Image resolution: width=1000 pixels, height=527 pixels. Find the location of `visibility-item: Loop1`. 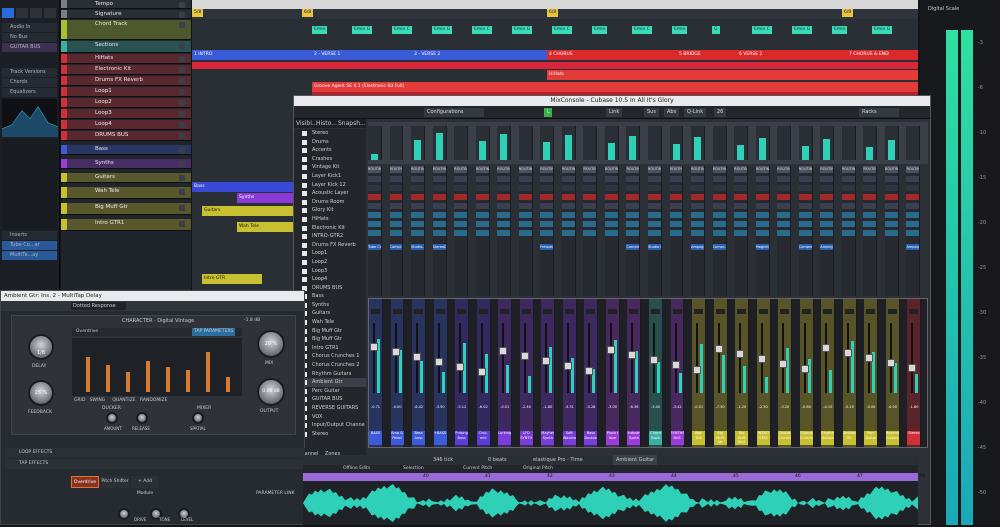

visibility-item: Loop1 is located at coordinates (330, 253).